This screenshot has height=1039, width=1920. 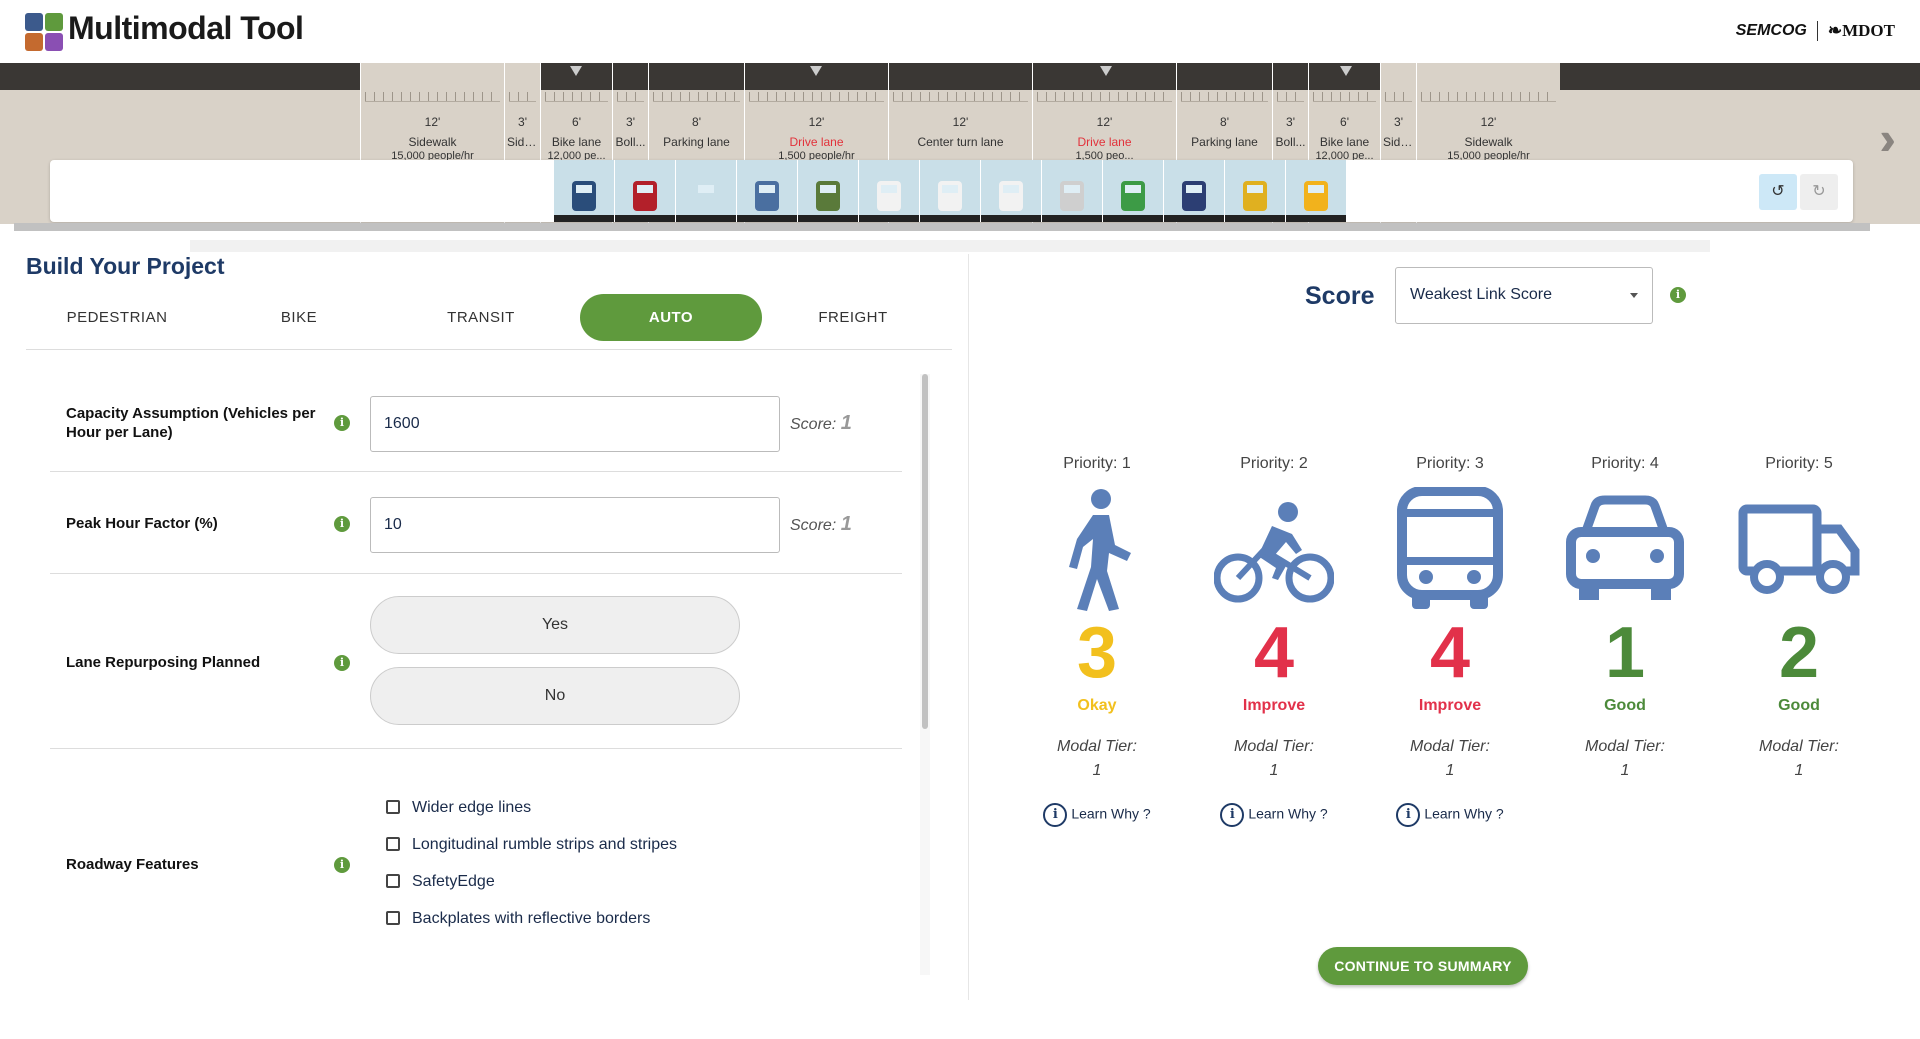 What do you see at coordinates (1097, 653) in the screenshot?
I see `mode-score-value: 3` at bounding box center [1097, 653].